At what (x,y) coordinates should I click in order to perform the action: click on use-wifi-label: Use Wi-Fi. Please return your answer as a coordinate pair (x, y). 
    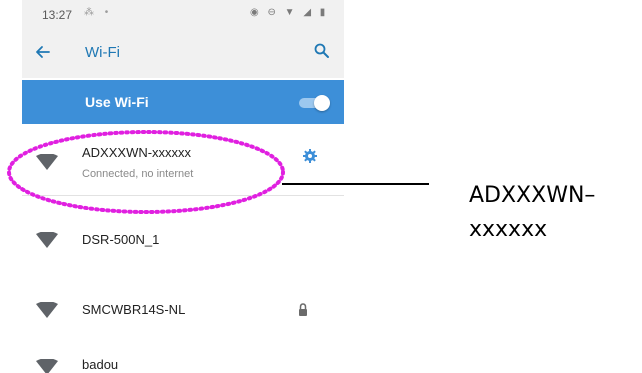
    Looking at the image, I should click on (117, 102).